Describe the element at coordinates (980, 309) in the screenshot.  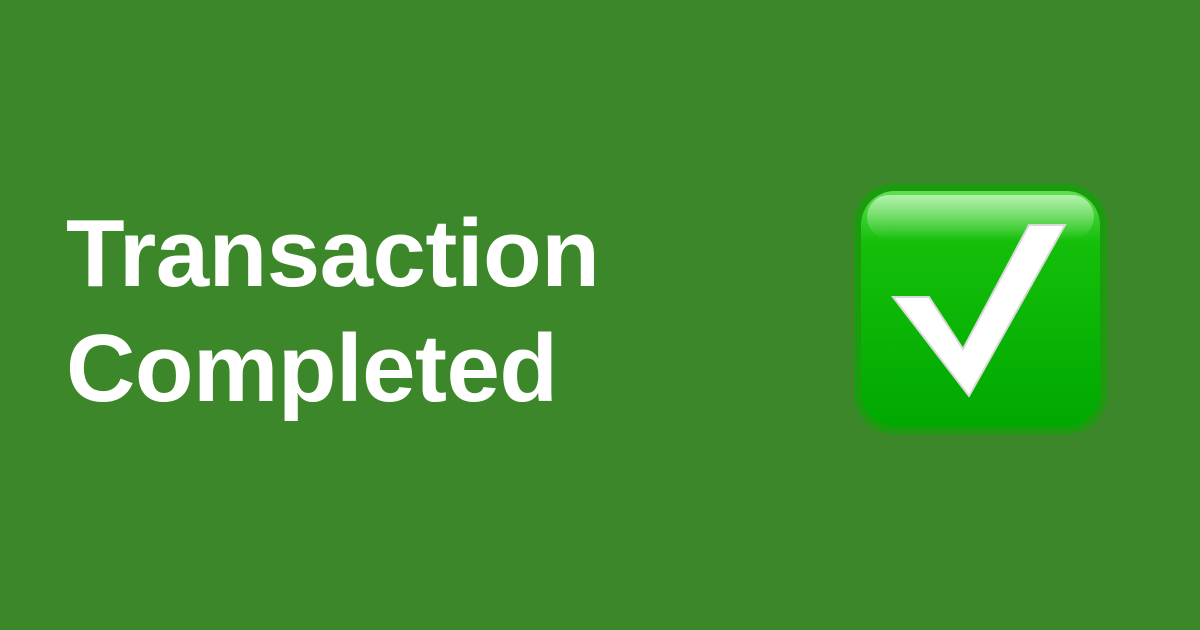
I see `check-mark-button-icon` at that location.